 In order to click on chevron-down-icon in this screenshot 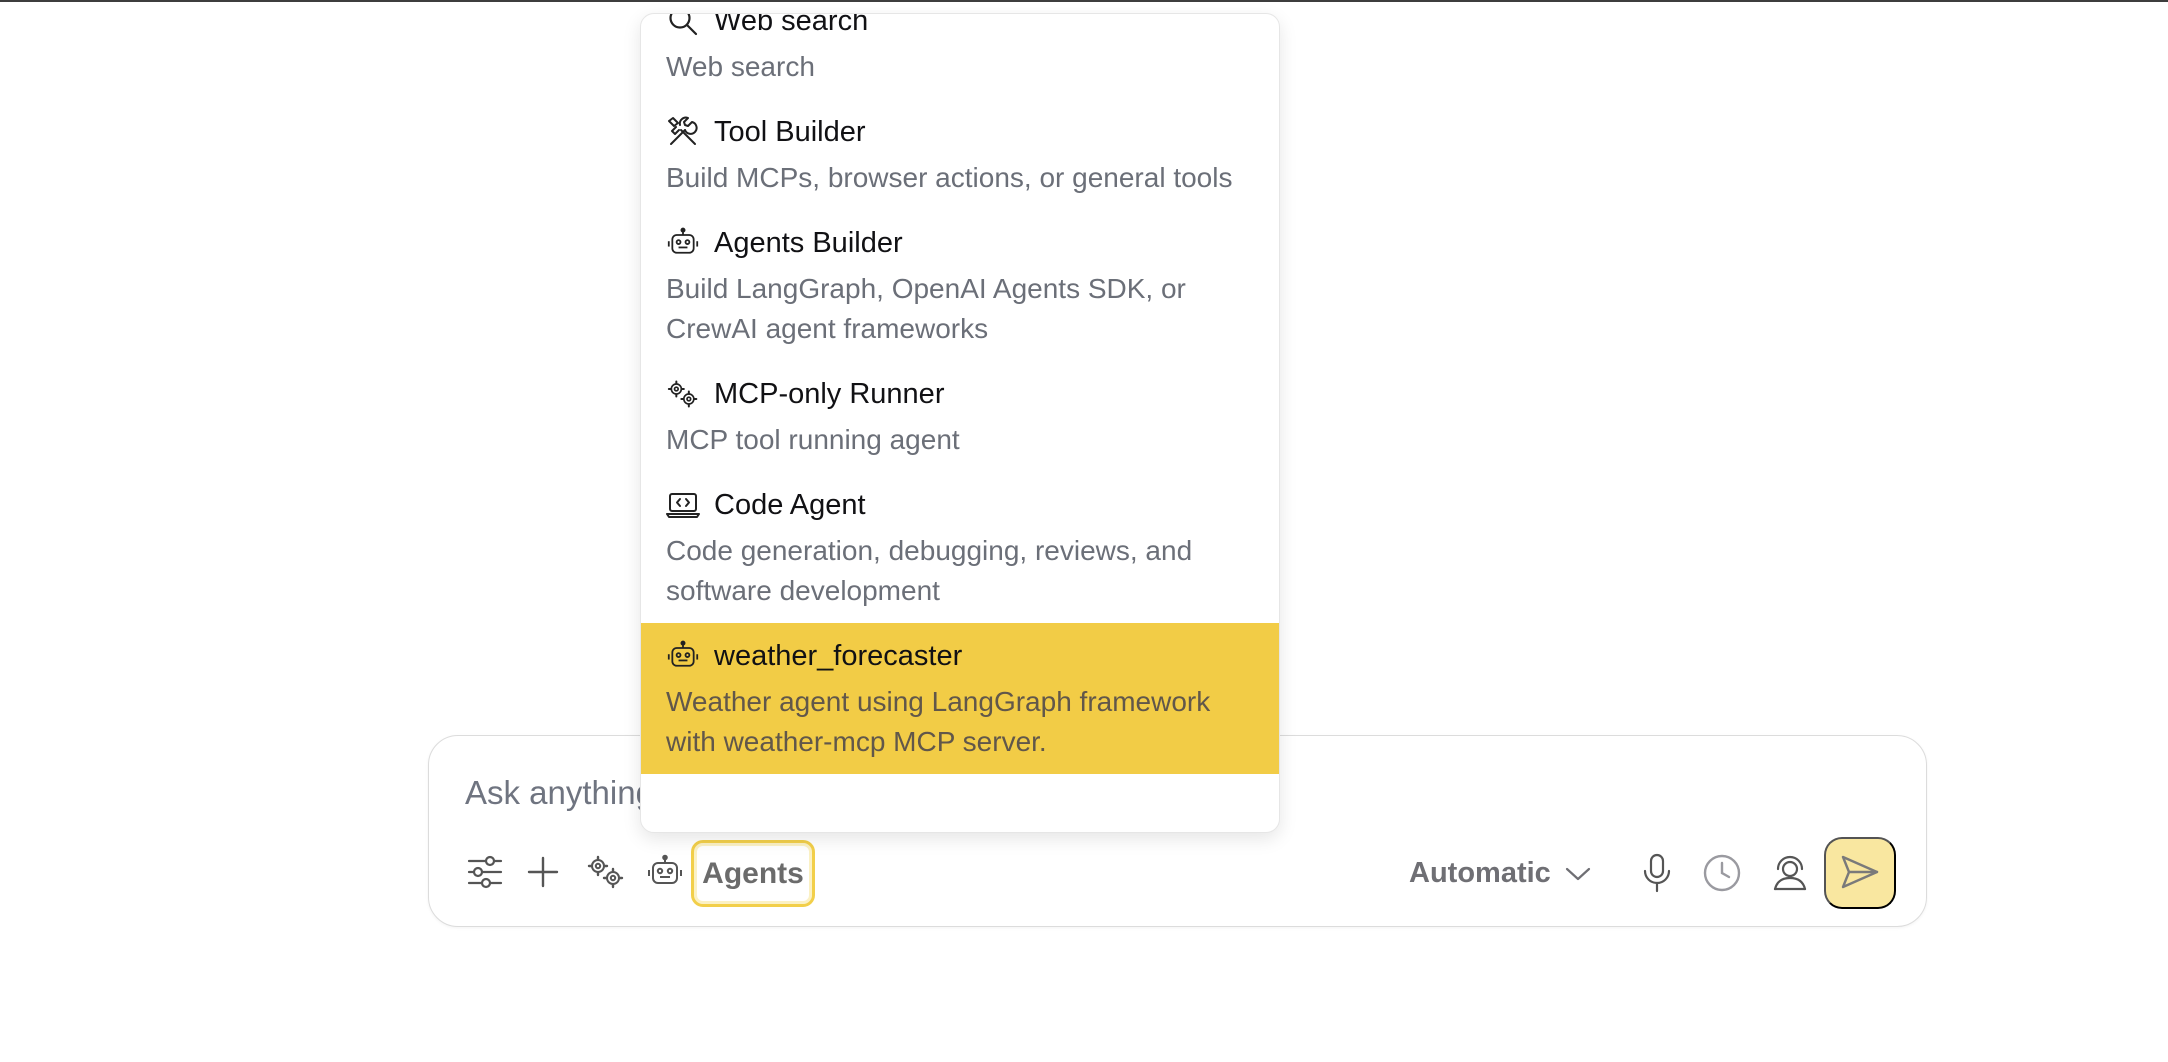, I will do `click(1578, 873)`.